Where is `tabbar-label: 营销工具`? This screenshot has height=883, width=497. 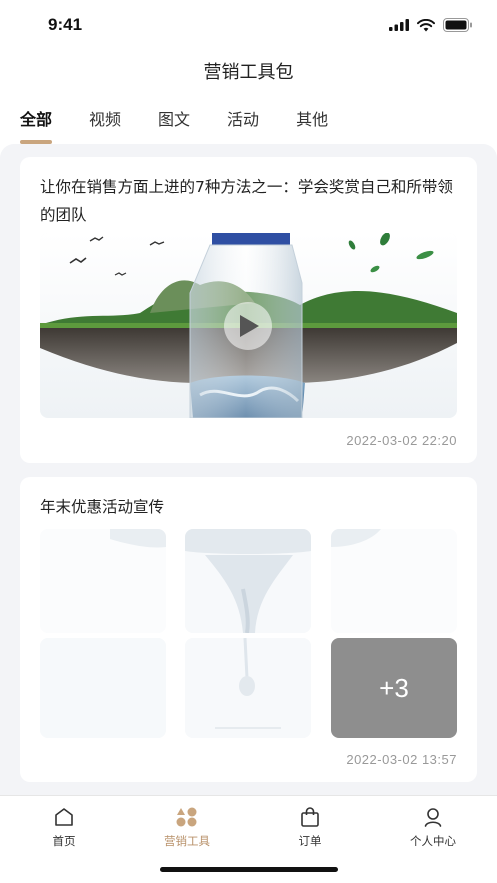
tabbar-label: 营销工具 is located at coordinates (187, 841).